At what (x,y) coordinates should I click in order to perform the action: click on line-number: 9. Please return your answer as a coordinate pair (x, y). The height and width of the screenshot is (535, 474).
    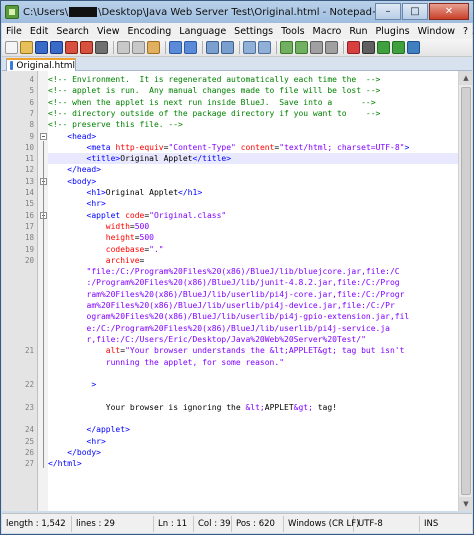
    Looking at the image, I should click on (31, 136).